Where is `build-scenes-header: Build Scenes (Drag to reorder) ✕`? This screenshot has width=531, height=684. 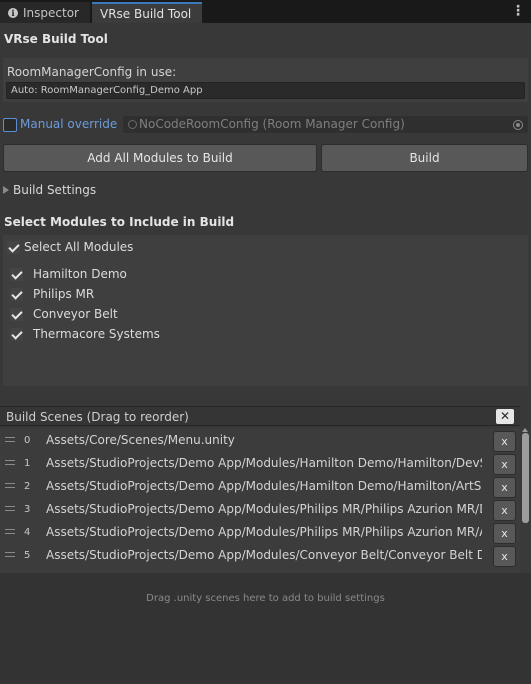
build-scenes-header: Build Scenes (Drag to reorder) ✕ is located at coordinates (260, 416).